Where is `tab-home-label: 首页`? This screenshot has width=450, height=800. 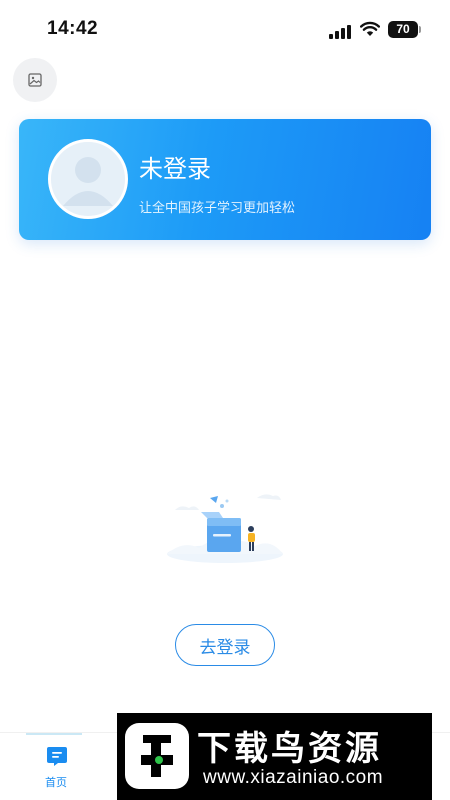
tab-home-label: 首页 is located at coordinates (56, 782).